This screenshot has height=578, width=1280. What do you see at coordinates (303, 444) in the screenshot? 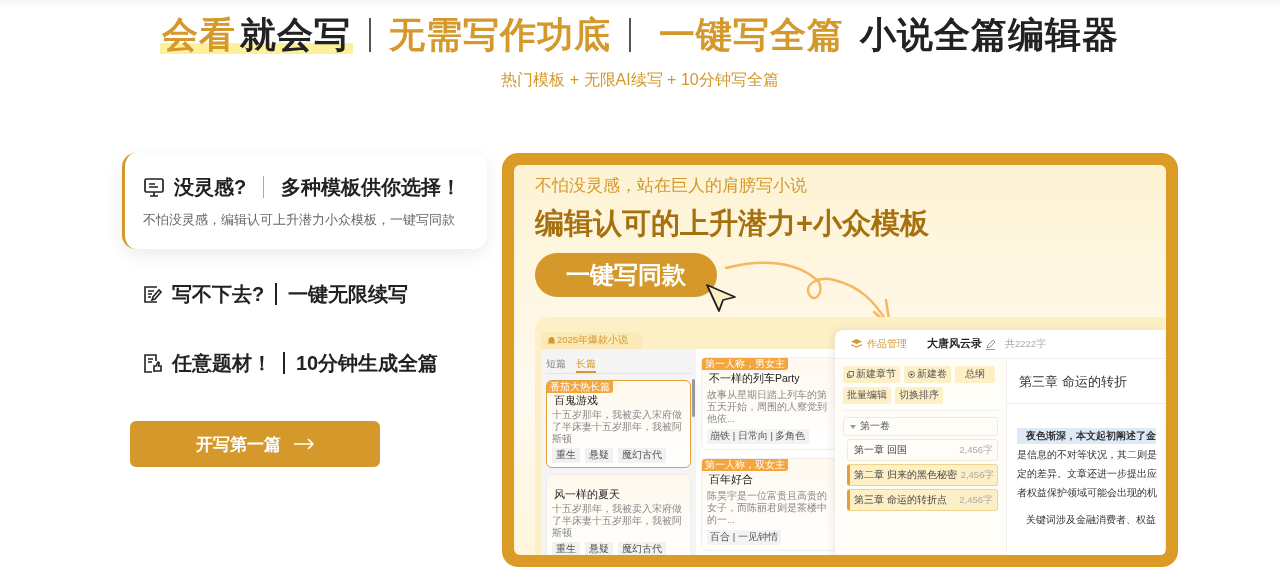
I see `arrow-right-icon` at bounding box center [303, 444].